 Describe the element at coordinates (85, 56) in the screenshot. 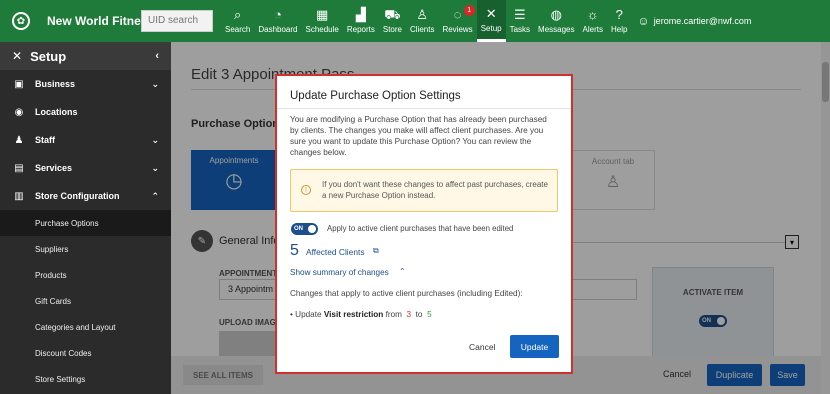

I see `sidebar-header: ✕ Setup ‹` at that location.